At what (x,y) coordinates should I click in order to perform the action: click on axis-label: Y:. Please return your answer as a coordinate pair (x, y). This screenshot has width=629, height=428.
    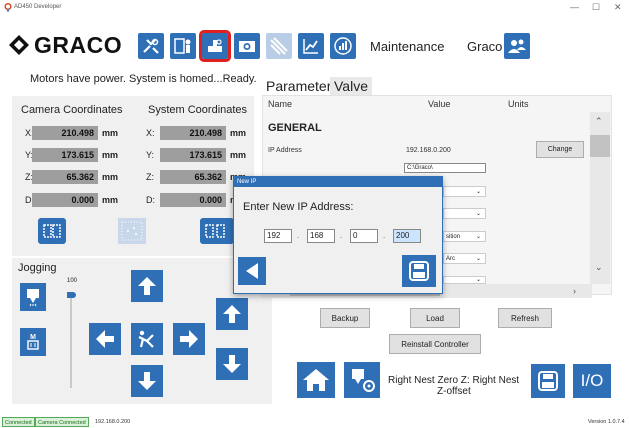
    Looking at the image, I should click on (150, 155).